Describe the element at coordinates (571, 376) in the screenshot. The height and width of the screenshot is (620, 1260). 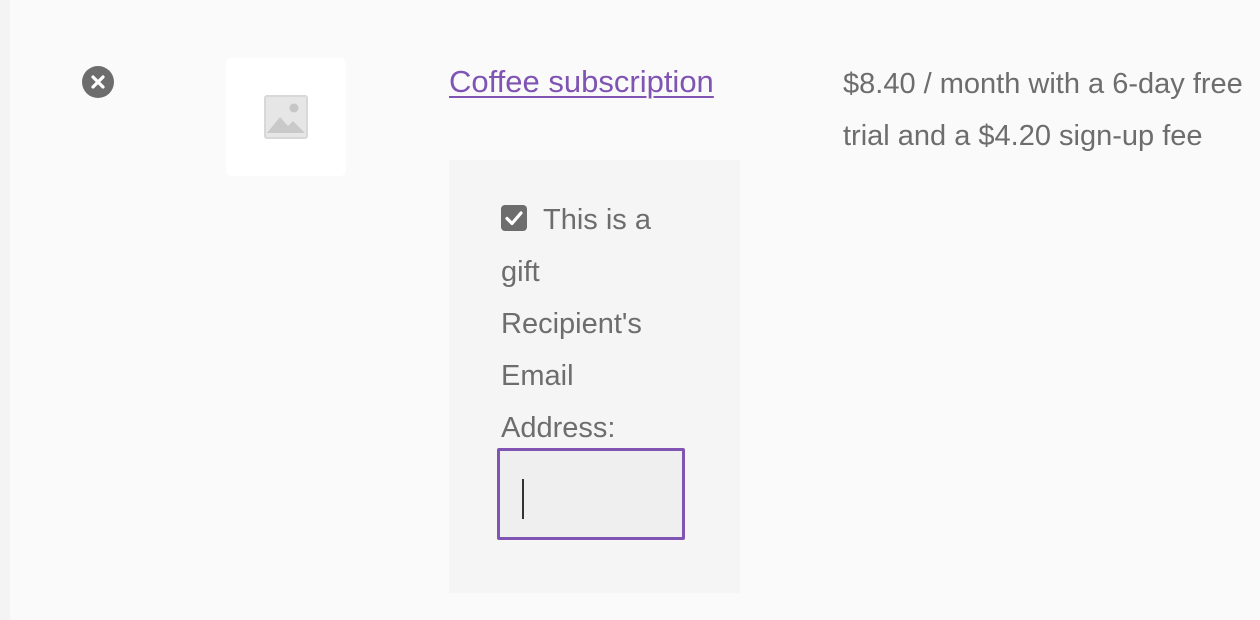
I see `recipient-email-label: Recipient's Email Address:` at that location.